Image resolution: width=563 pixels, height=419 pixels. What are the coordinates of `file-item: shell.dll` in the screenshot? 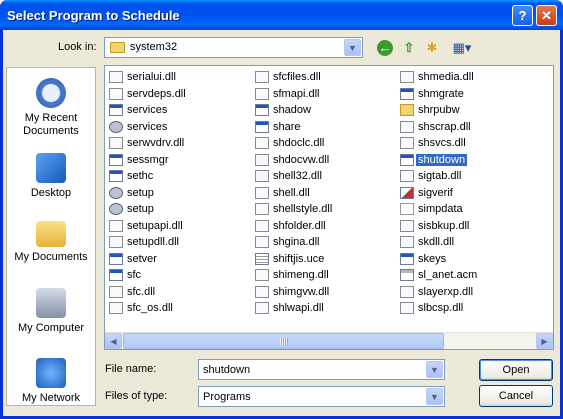 It's located at (326, 193).